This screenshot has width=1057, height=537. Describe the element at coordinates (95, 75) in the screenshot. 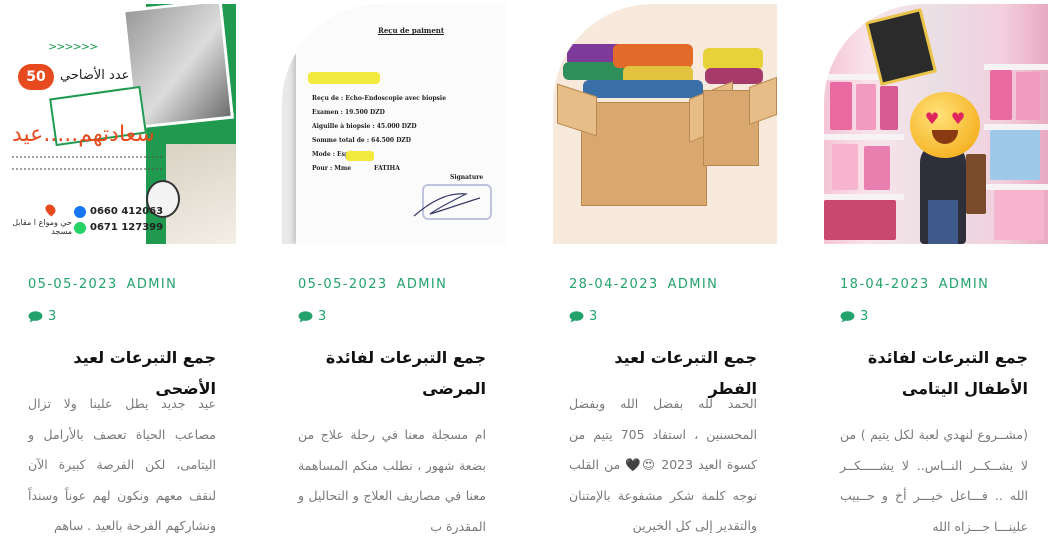

I see `flyer-headline: عدد الأضاحي` at that location.